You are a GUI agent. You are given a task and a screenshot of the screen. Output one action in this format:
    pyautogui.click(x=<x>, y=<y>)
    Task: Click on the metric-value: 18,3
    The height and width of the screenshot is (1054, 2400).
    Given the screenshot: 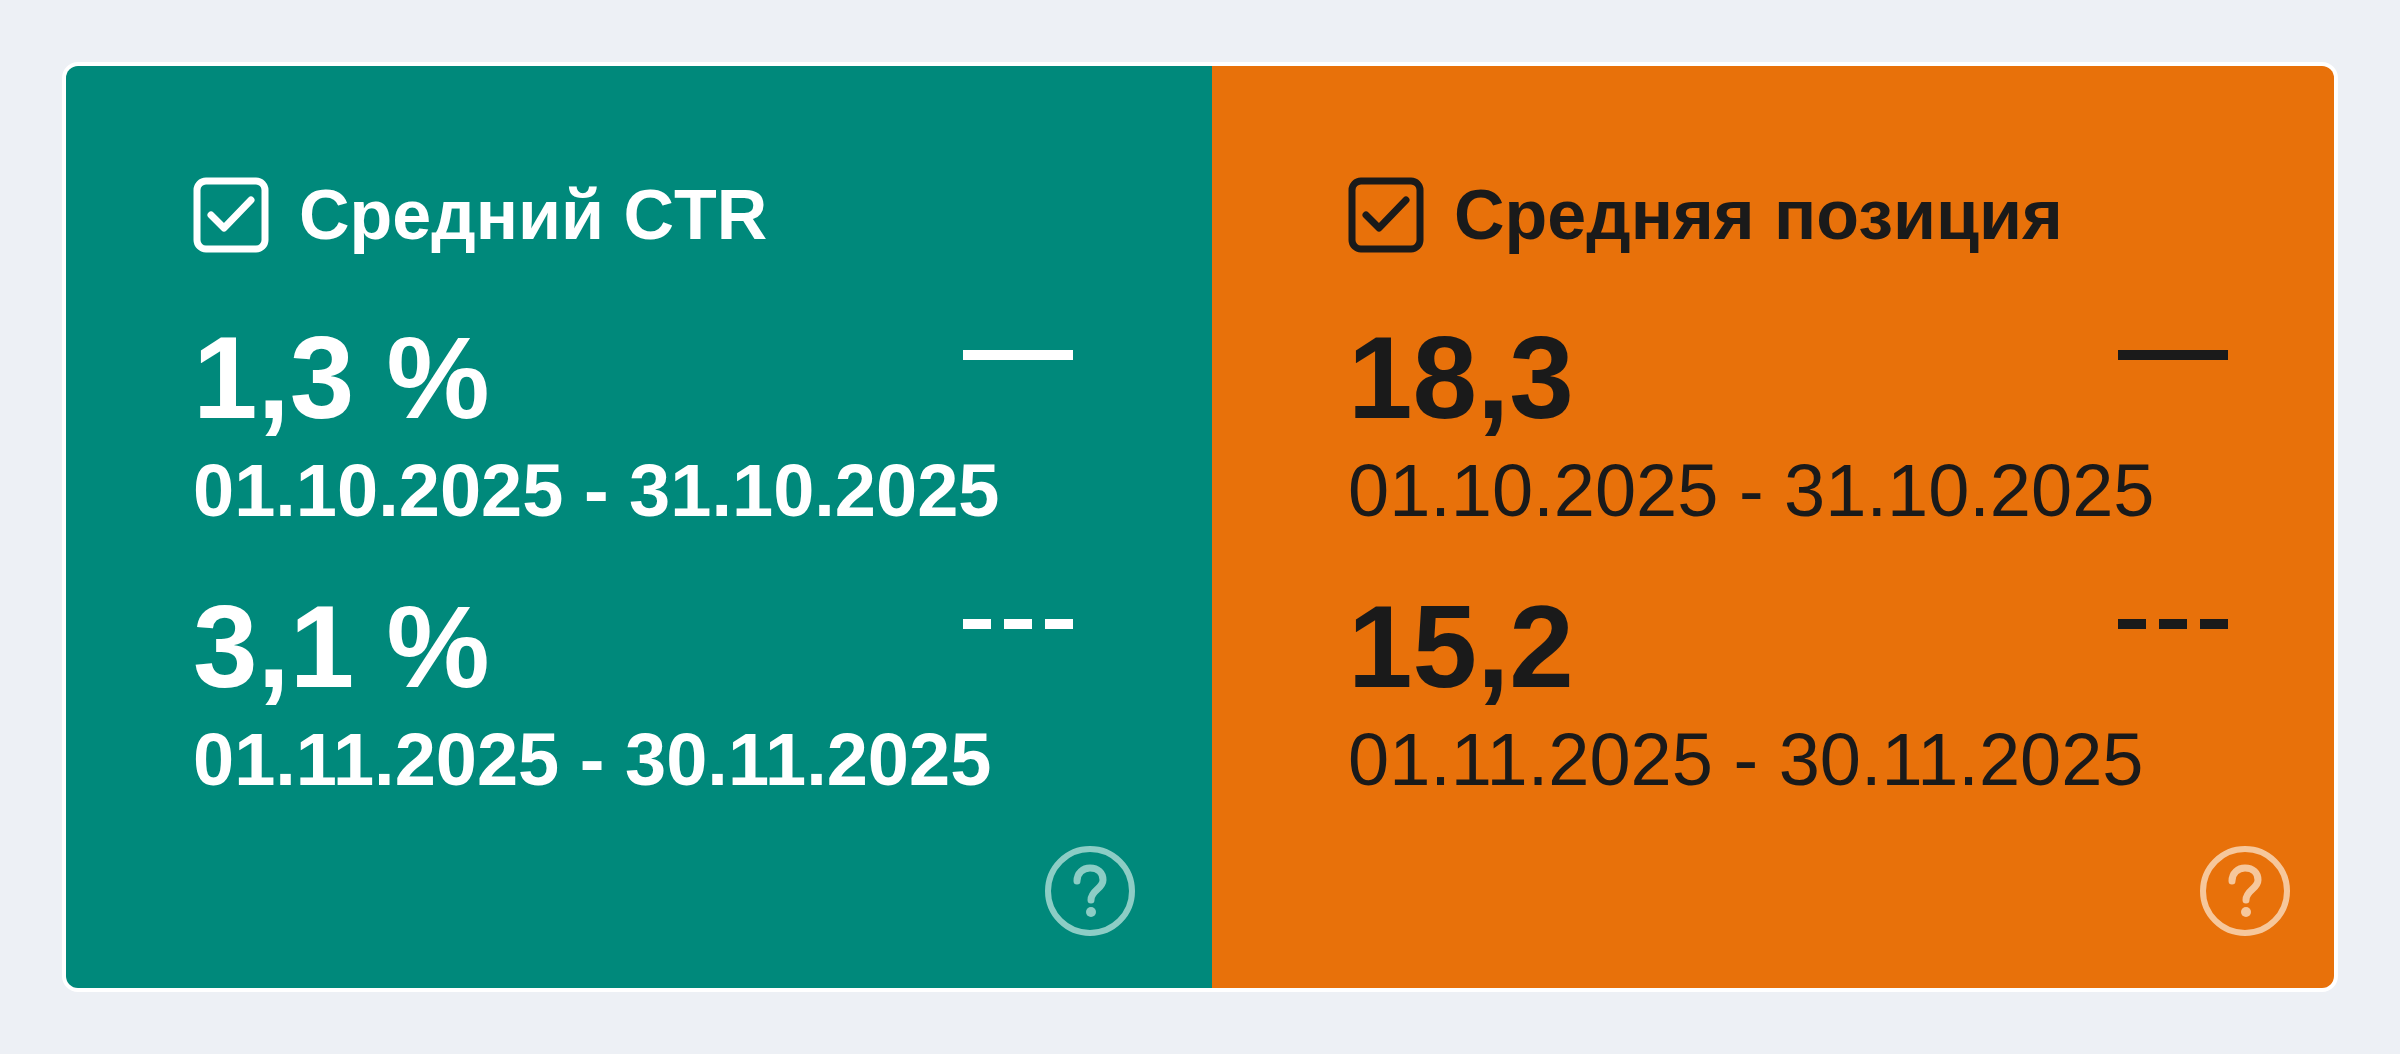 What is the action you would take?
    pyautogui.click(x=1461, y=378)
    